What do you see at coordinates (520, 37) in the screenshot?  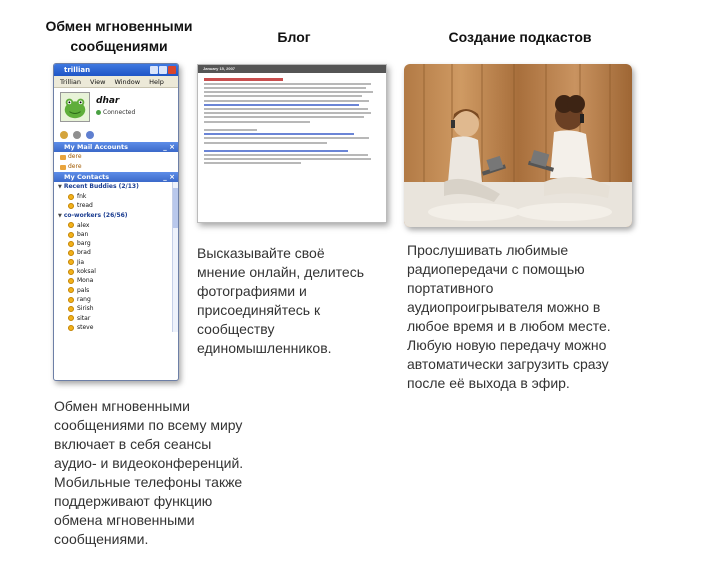 I see `podcast-column-title: Создание подкастов` at bounding box center [520, 37].